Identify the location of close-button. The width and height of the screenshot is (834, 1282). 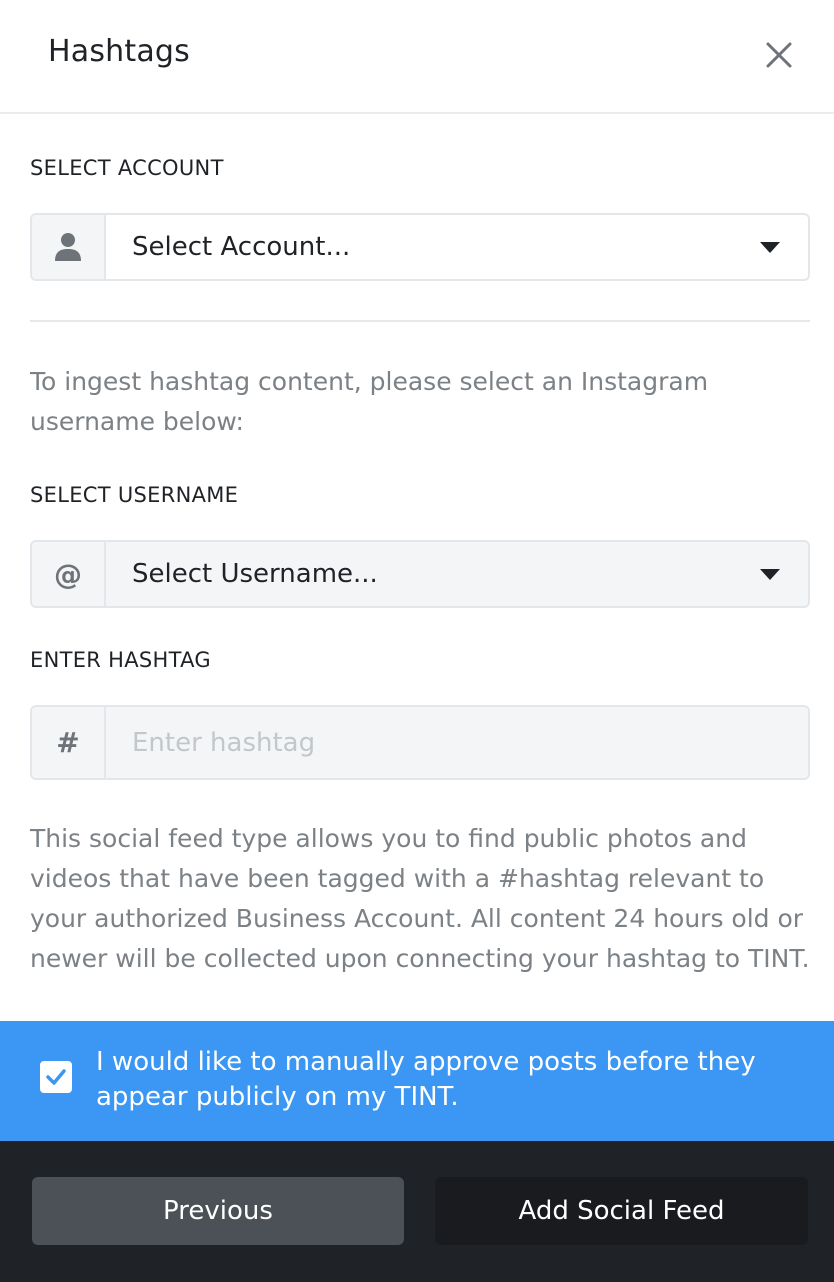
(779, 55).